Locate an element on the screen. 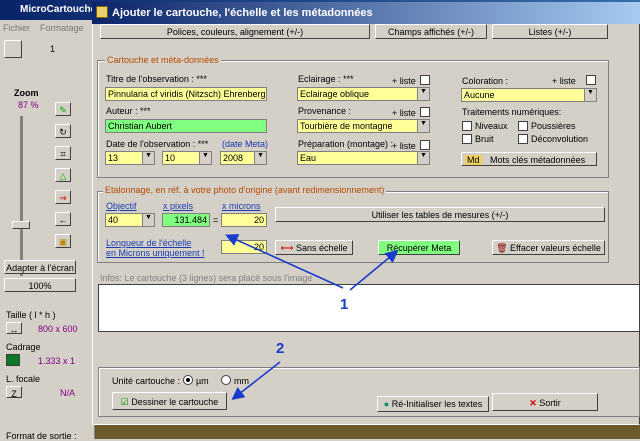  annotation-arrows is located at coordinates (312, 317).